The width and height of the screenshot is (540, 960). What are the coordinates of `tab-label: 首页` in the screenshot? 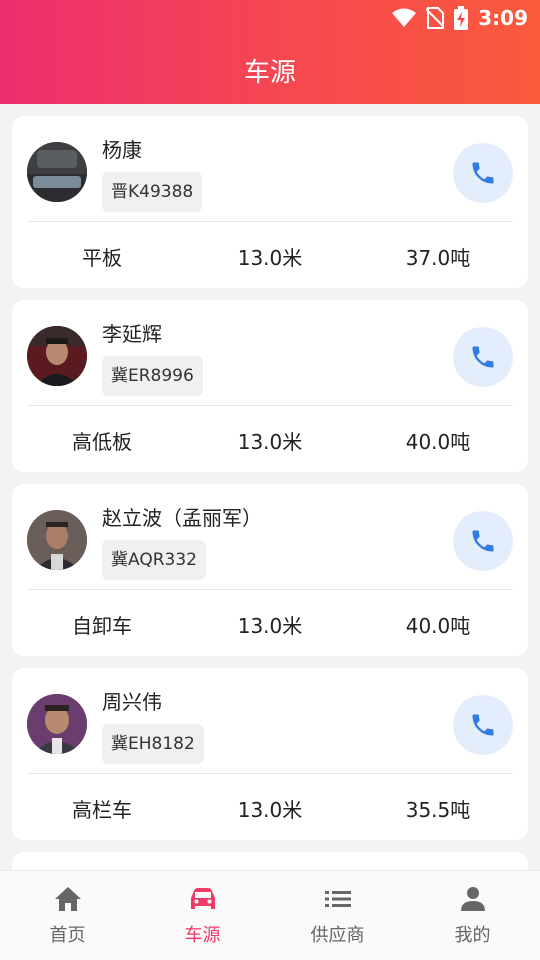 It's located at (67, 935).